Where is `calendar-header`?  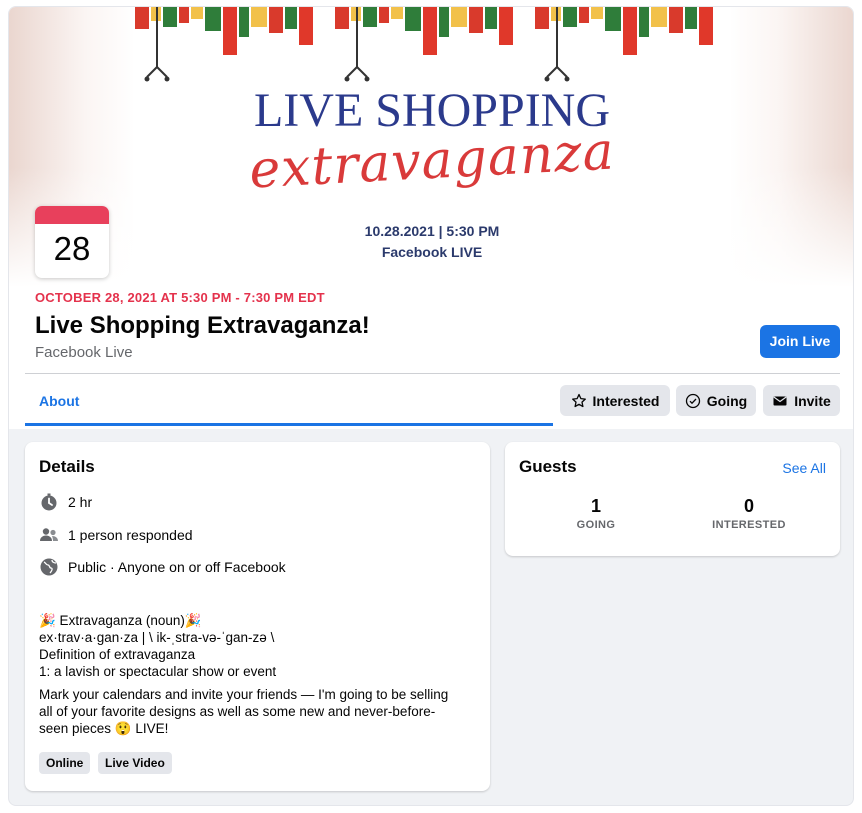 calendar-header is located at coordinates (72, 215).